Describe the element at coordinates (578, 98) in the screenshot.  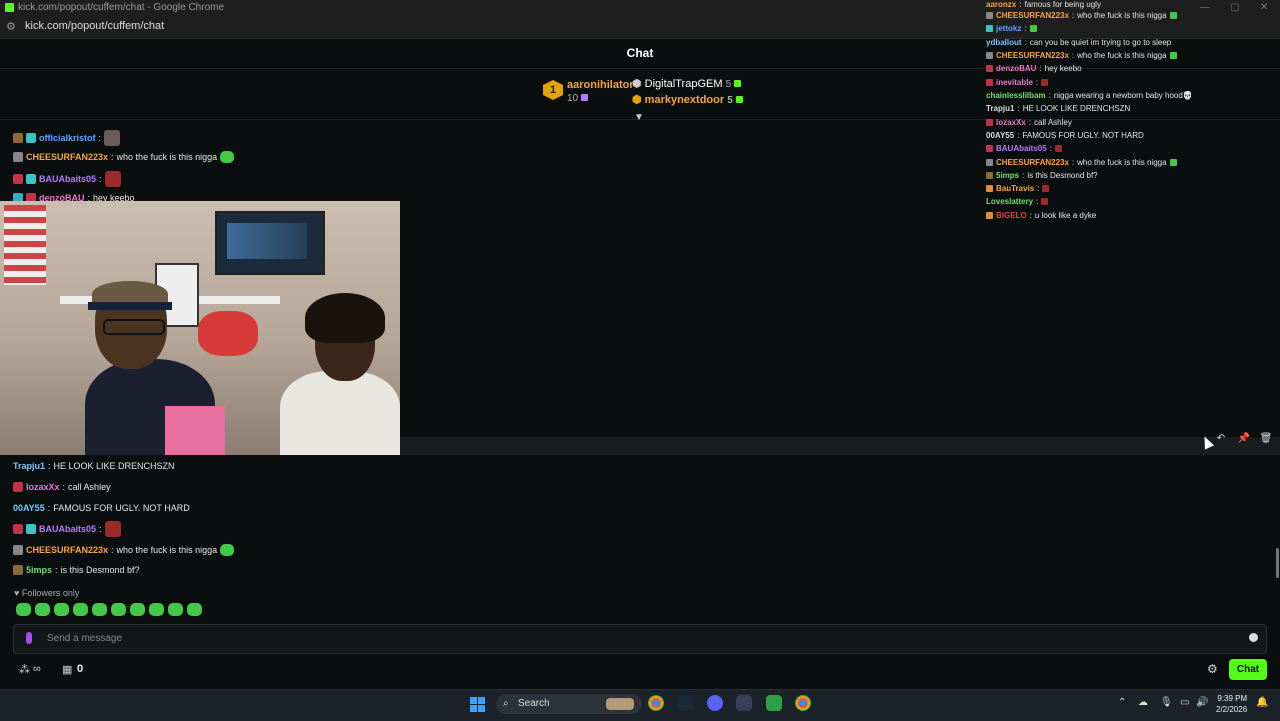
I see `top-gifter-count: 10` at that location.